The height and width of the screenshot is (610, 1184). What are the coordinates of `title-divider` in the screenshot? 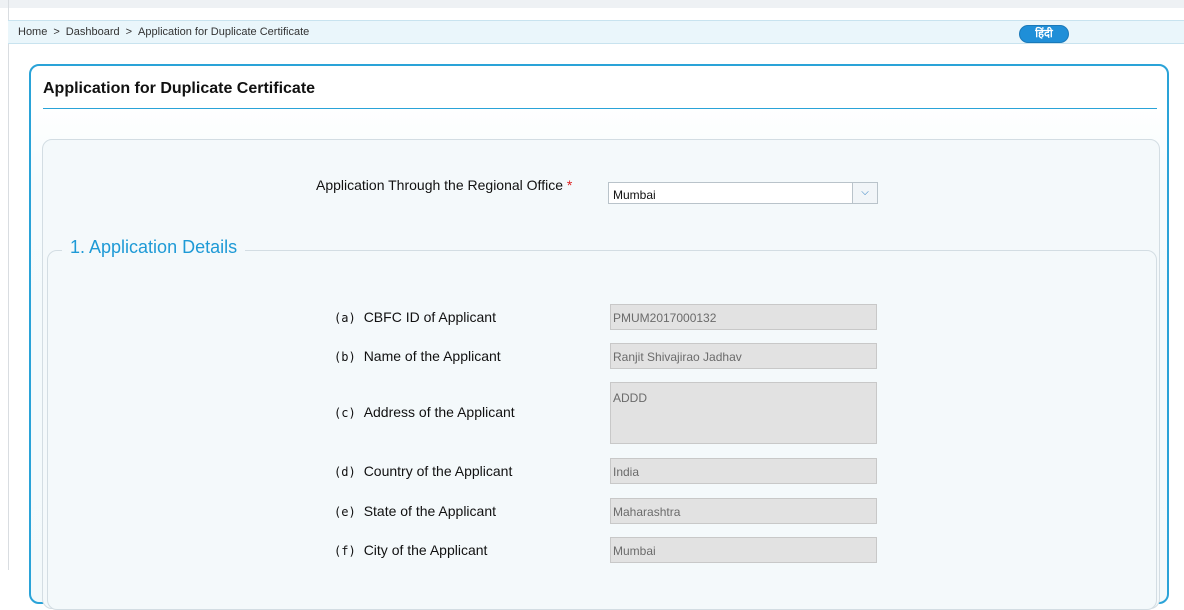 It's located at (600, 108).